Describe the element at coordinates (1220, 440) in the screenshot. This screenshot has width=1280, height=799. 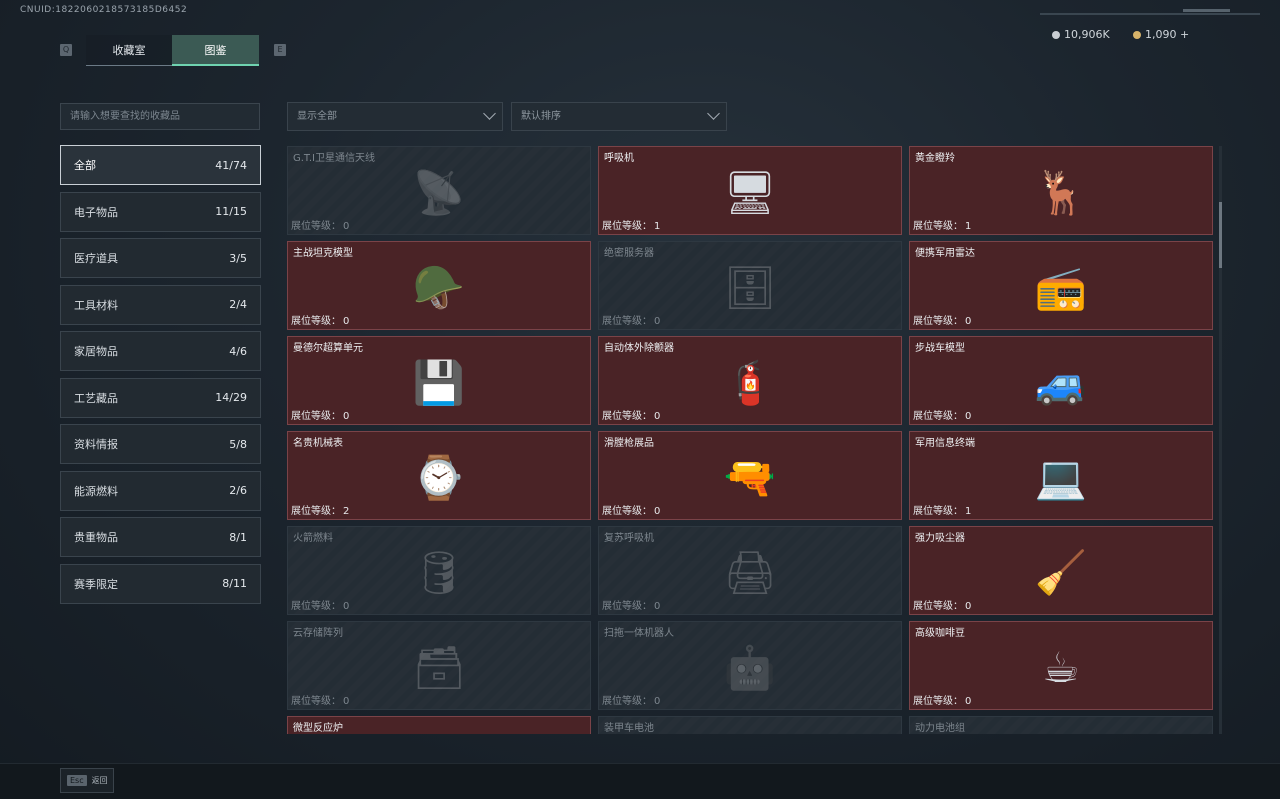
I see `grid-scrollbar` at that location.